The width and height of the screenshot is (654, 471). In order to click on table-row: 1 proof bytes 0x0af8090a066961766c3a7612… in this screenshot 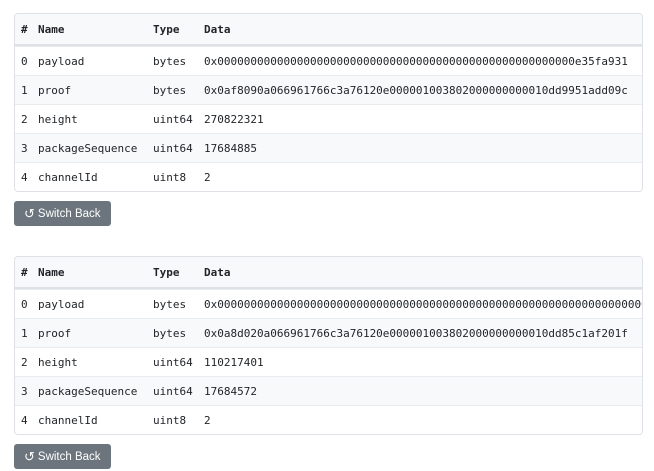, I will do `click(328, 89)`.